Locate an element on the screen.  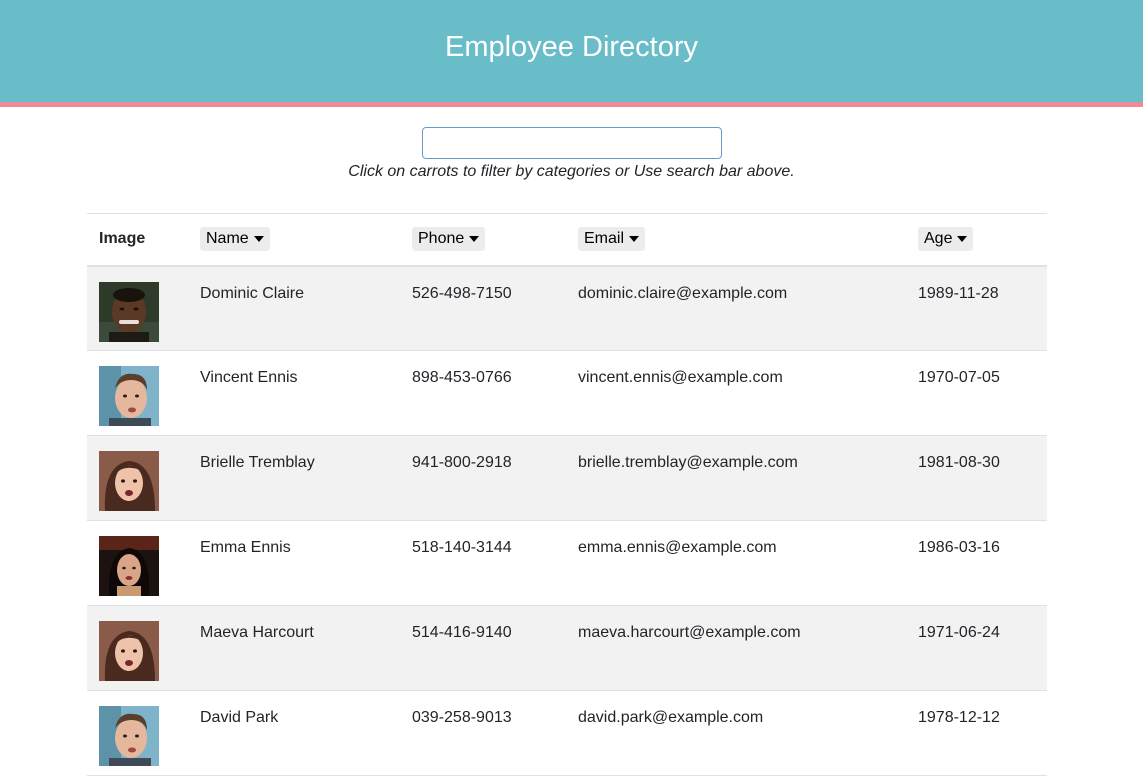
phone-cell: 526-498-7150 is located at coordinates (462, 293).